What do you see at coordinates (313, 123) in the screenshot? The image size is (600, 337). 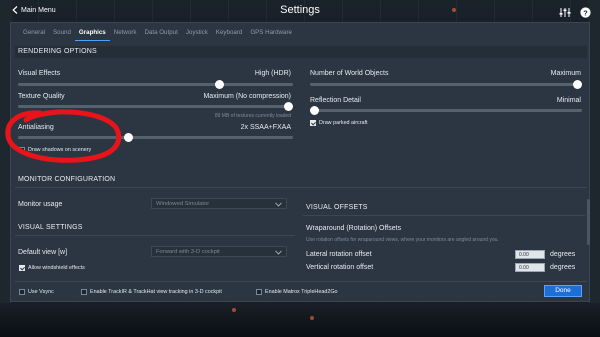 I see `draw-parked-aircraft-checkbox` at bounding box center [313, 123].